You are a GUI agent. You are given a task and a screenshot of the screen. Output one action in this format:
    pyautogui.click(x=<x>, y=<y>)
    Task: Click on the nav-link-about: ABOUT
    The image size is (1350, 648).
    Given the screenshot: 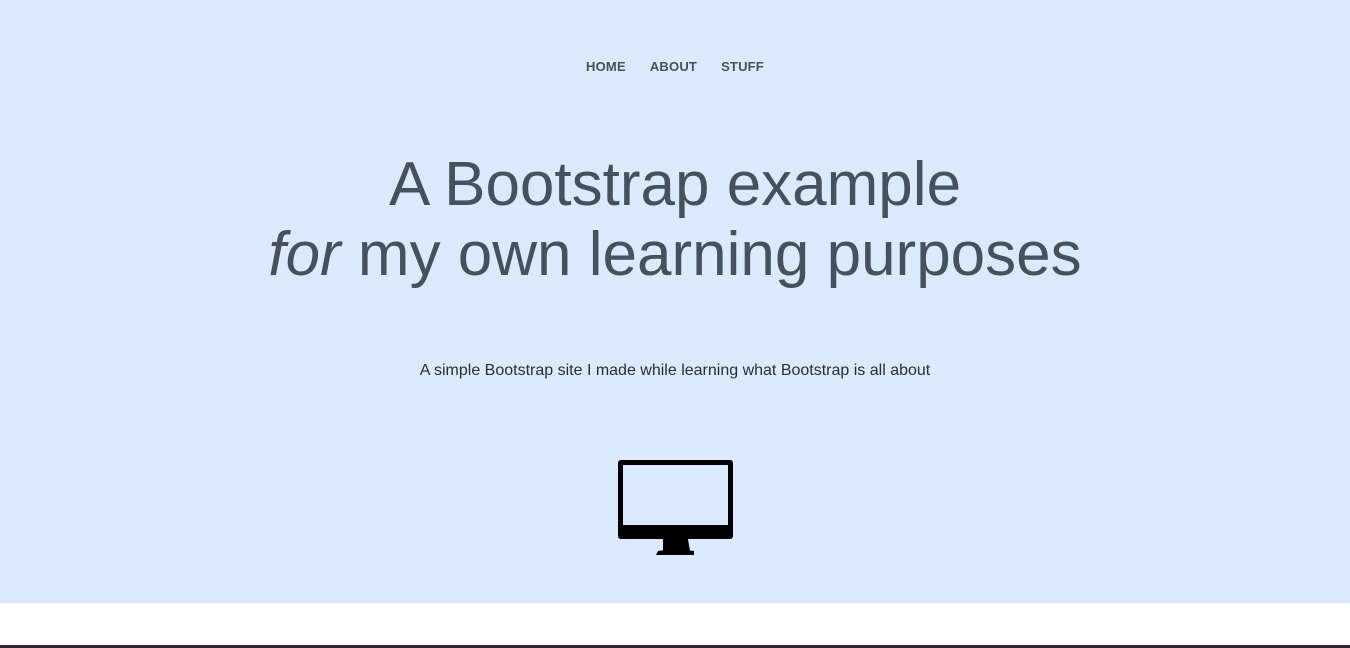 What is the action you would take?
    pyautogui.click(x=673, y=66)
    